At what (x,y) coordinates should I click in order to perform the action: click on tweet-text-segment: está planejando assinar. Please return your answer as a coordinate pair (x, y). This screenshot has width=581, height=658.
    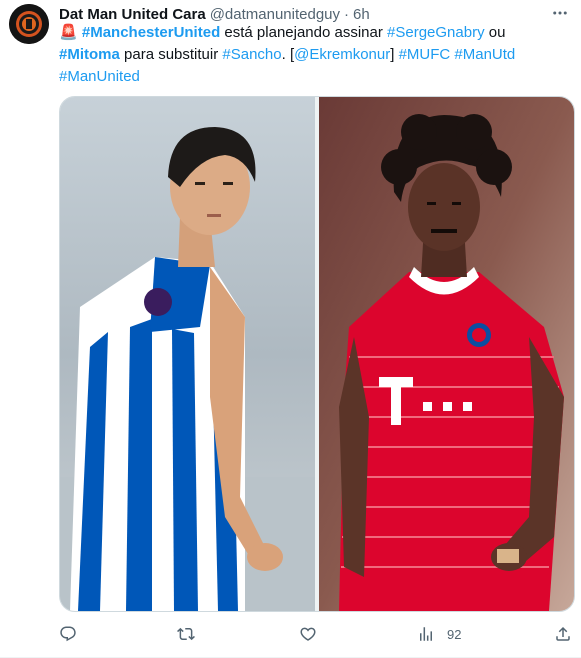
    Looking at the image, I should click on (304, 32).